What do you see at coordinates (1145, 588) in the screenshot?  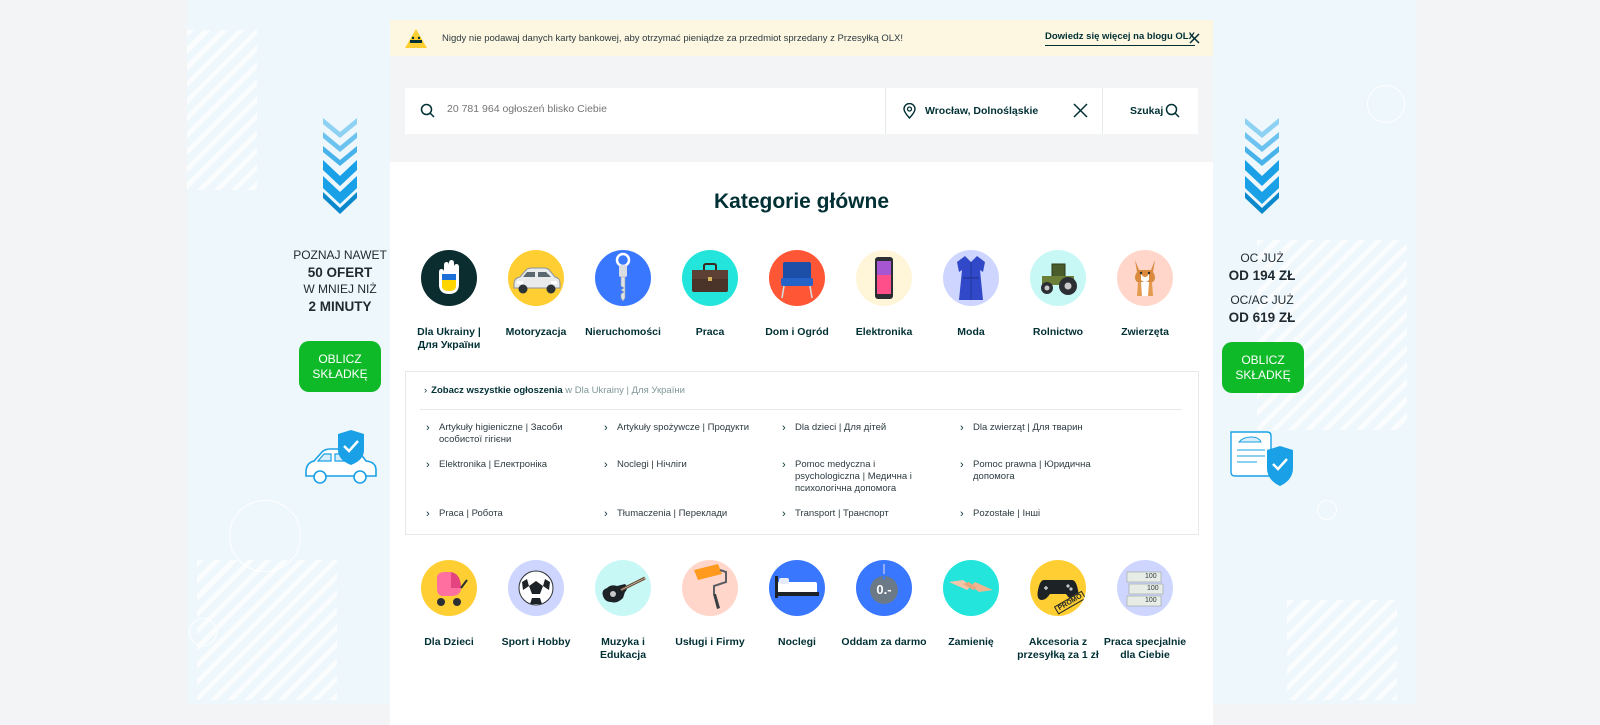 I see `money-stack-icon: 100 100 100` at bounding box center [1145, 588].